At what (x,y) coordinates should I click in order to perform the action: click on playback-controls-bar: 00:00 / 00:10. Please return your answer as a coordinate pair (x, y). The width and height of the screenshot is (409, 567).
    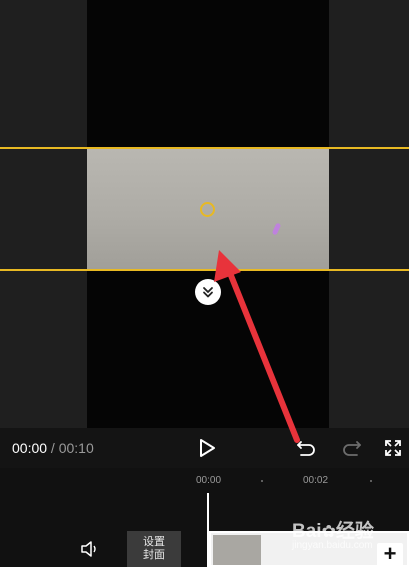
    Looking at the image, I should click on (204, 448).